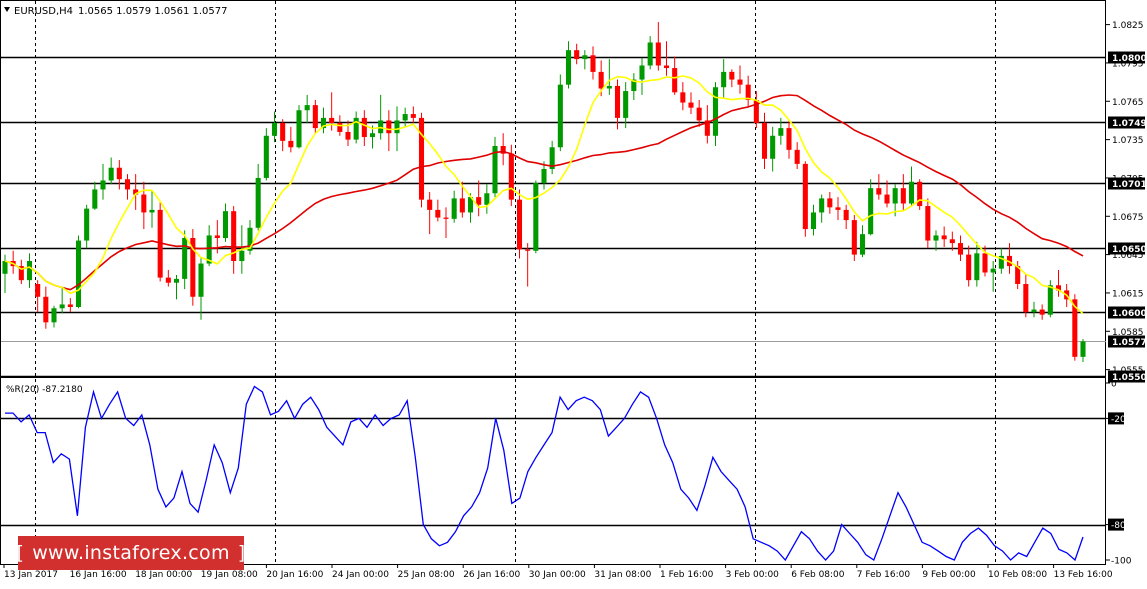 The image size is (1147, 589). I want to click on price-tick-label: 1.0615, so click(1128, 294).